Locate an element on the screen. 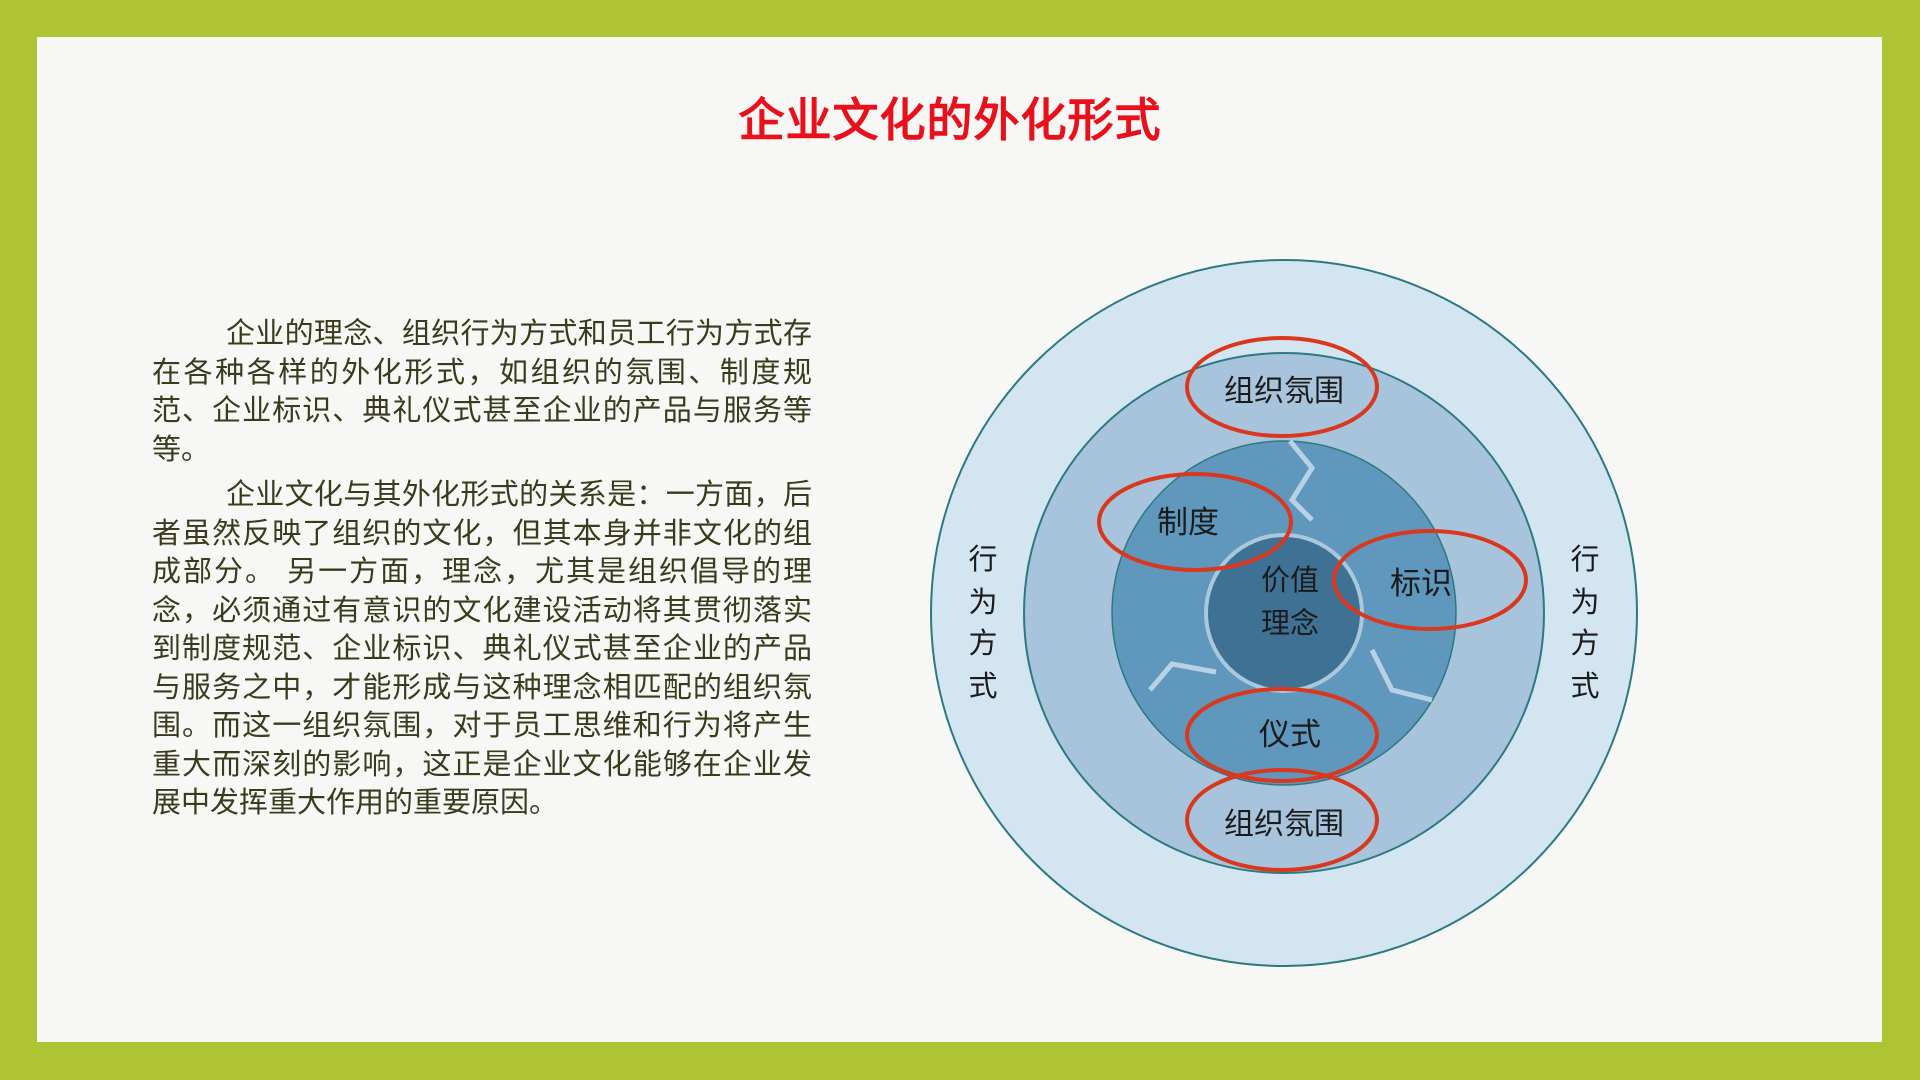 Image resolution: width=1920 pixels, height=1080 pixels. segment-label-left: 制度 is located at coordinates (1188, 523).